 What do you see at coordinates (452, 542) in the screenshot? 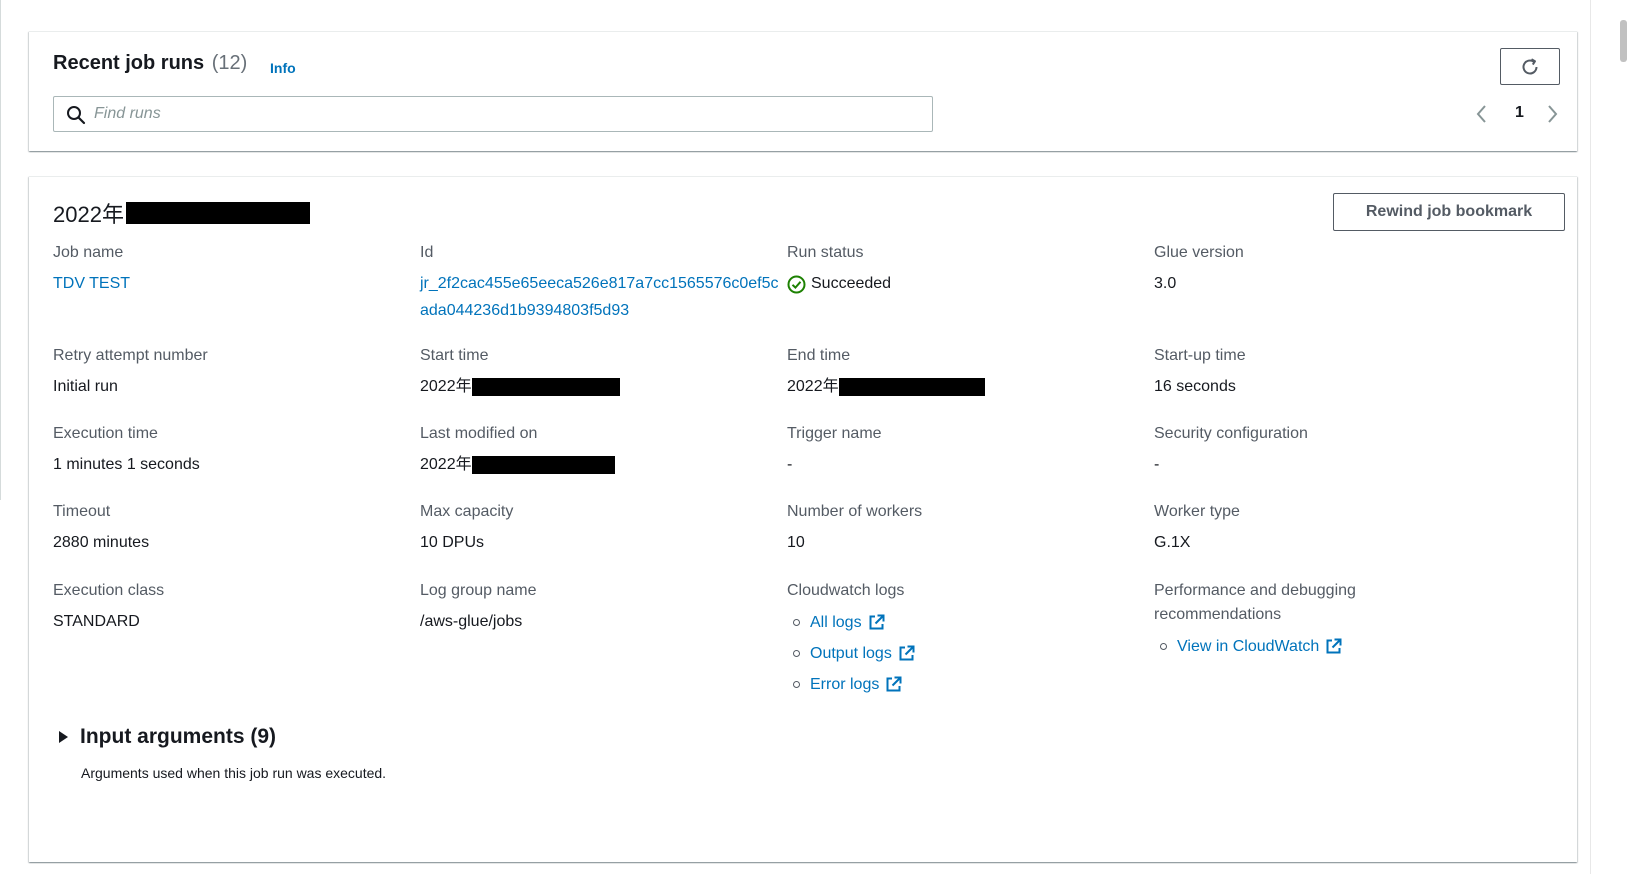
I see `field-value: 10 DPUs` at bounding box center [452, 542].